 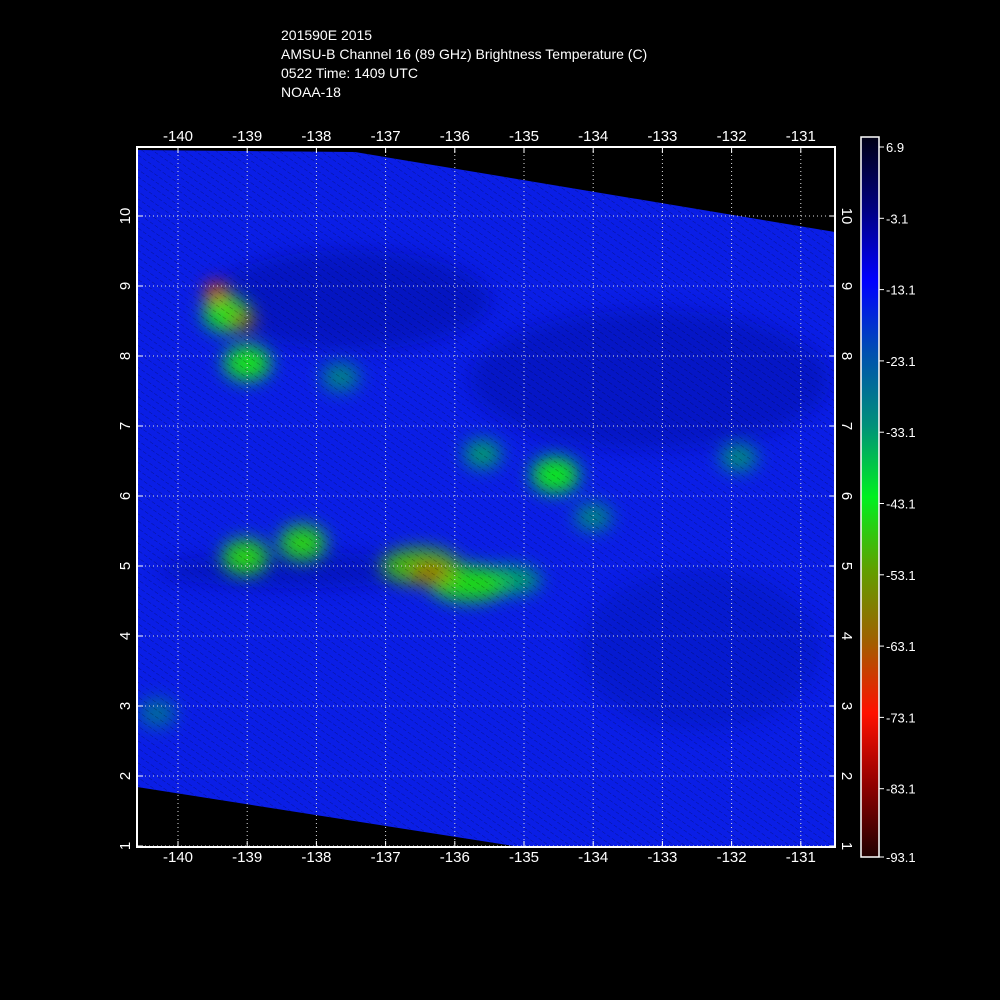 I want to click on lat-tick-label-left: 3, so click(x=125, y=706).